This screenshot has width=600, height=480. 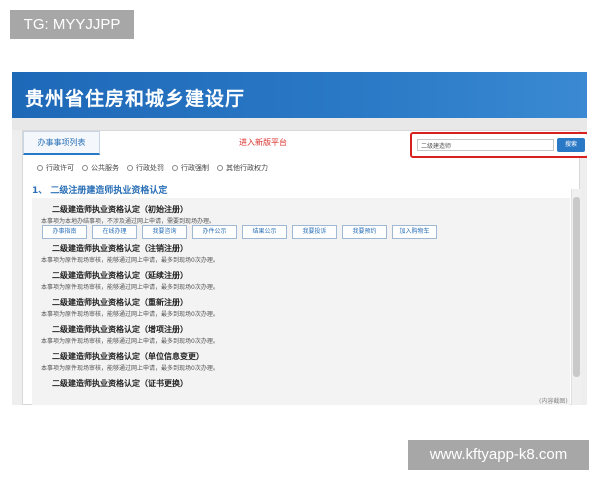 I want to click on list-item-title: 二级建造师执业资格认定（增项注册）, so click(x=120, y=329).